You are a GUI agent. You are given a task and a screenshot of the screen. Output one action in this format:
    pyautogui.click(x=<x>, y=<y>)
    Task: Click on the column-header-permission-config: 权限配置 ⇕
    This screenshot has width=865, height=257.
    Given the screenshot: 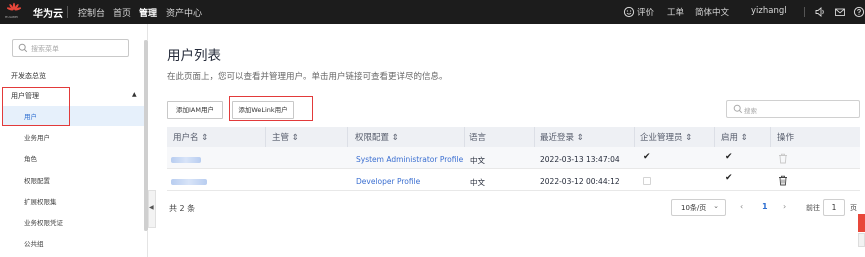 What is the action you would take?
    pyautogui.click(x=377, y=137)
    